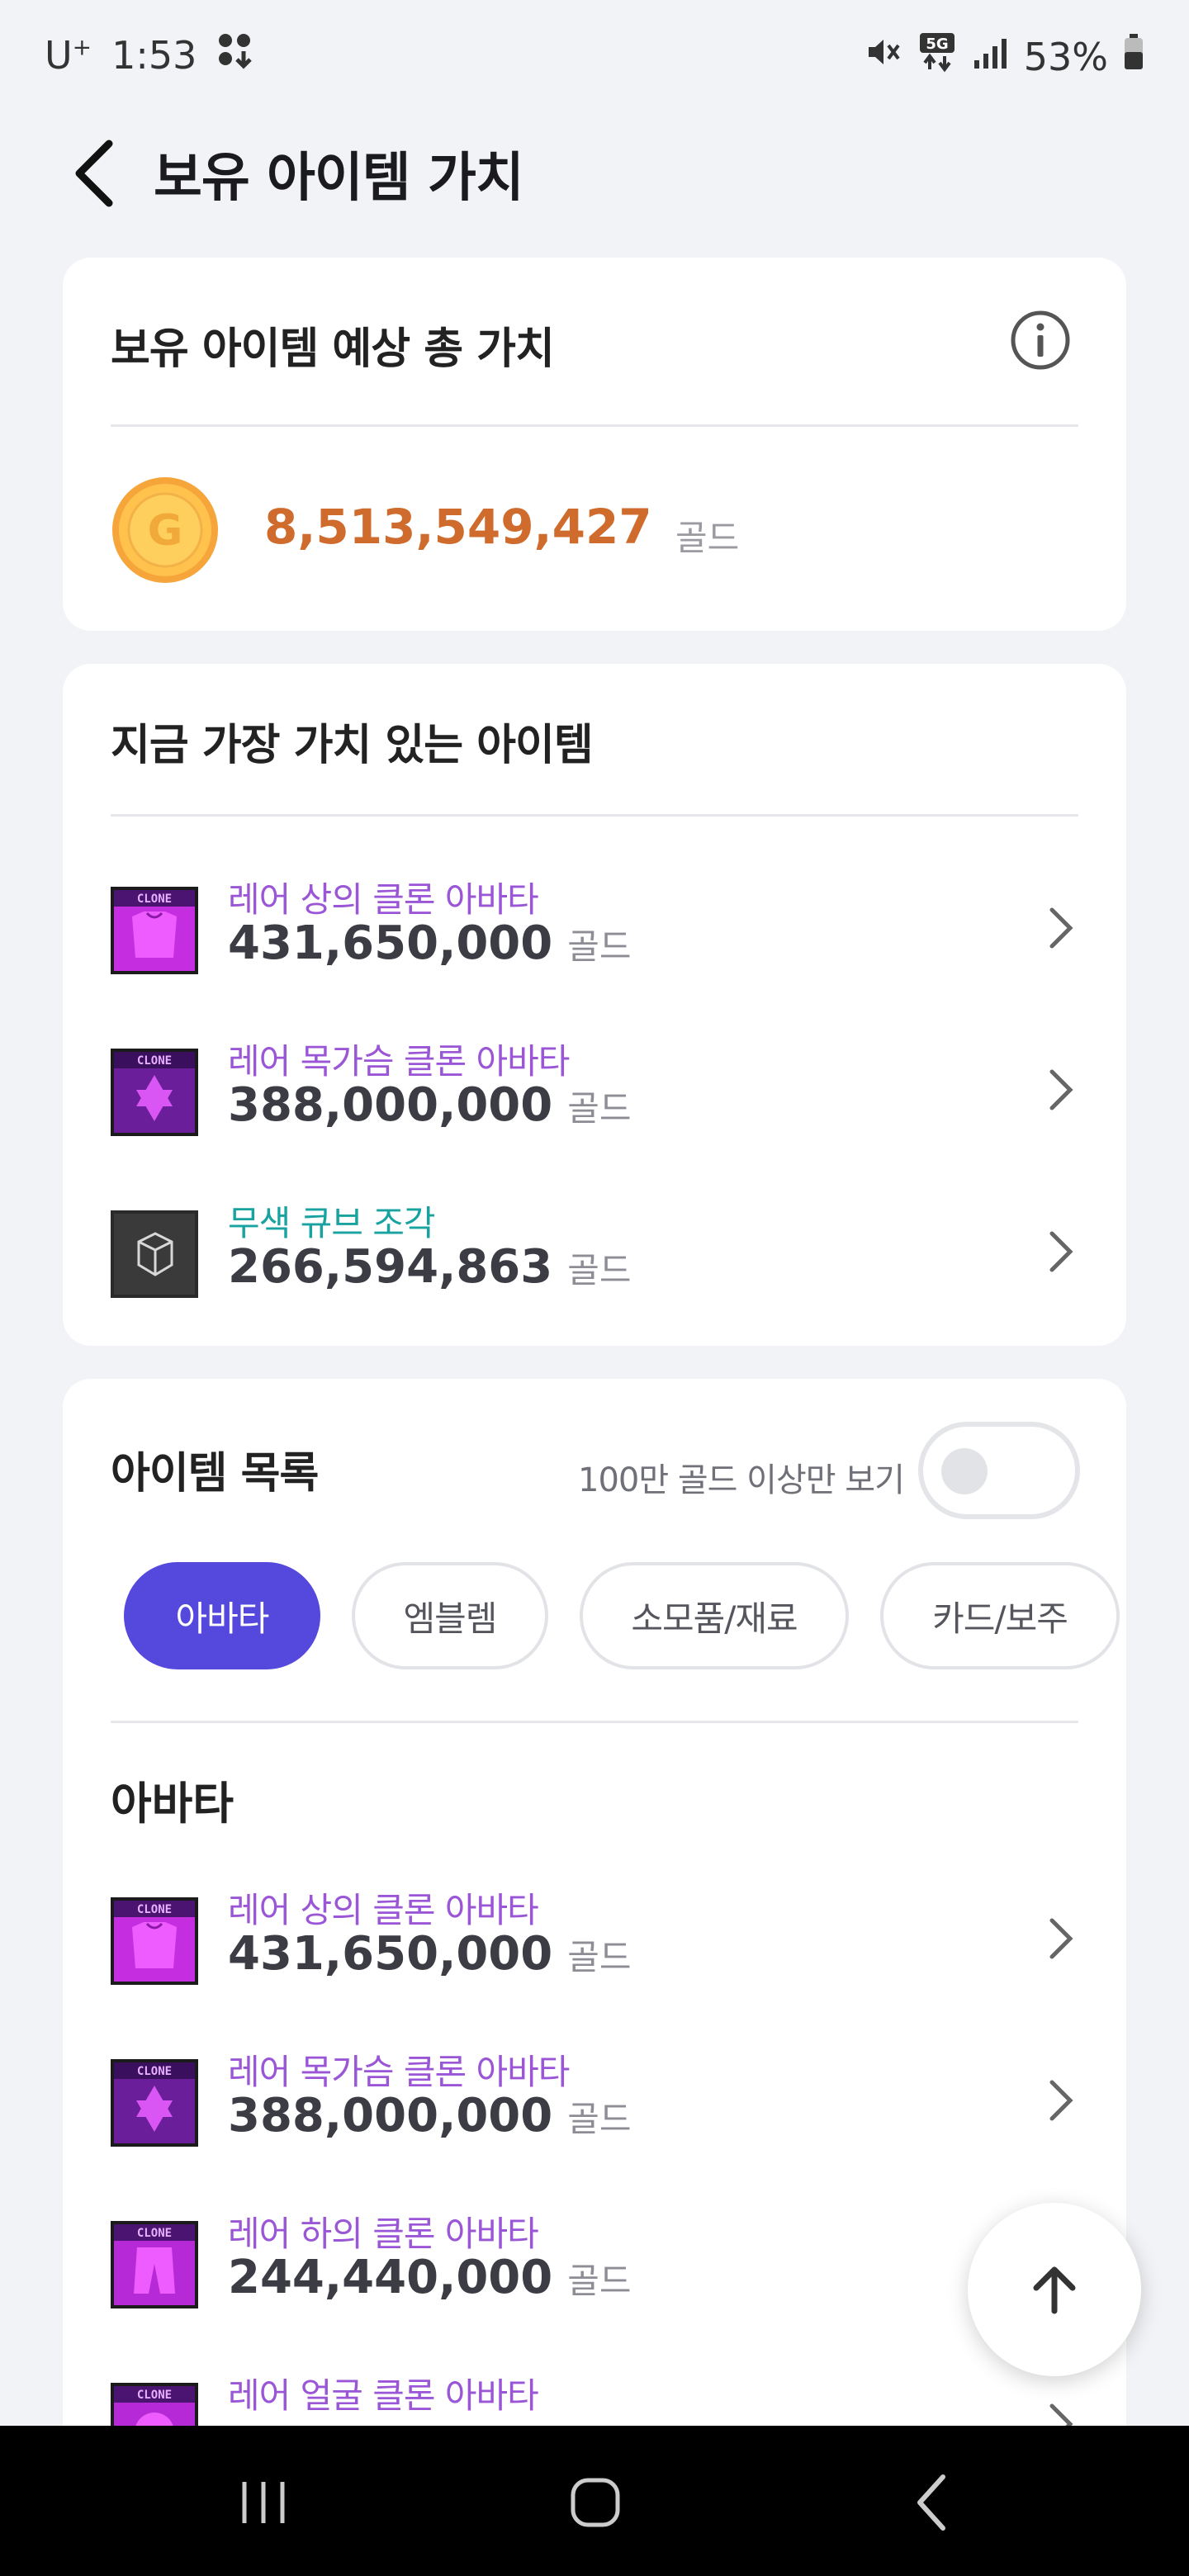 The width and height of the screenshot is (1189, 2576). I want to click on system-navigation-bar, so click(594, 2501).